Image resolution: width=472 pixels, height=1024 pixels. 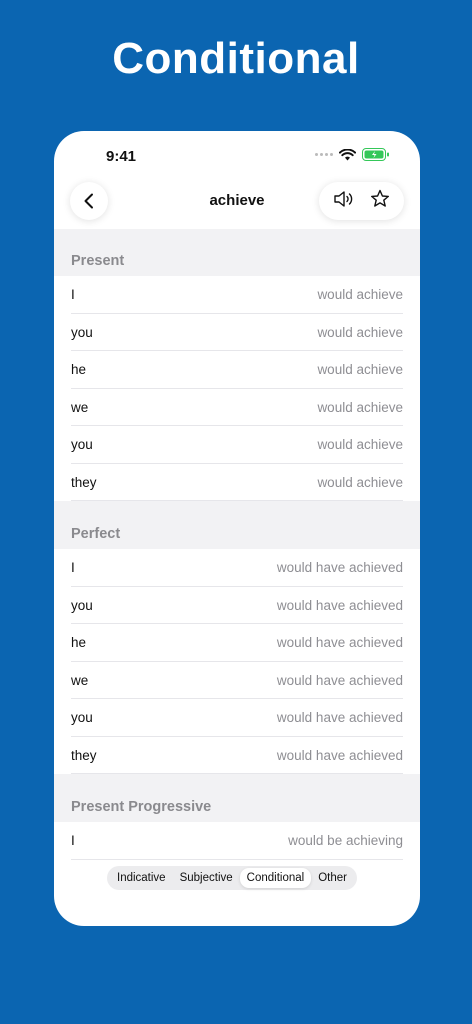 What do you see at coordinates (237, 643) in the screenshot?
I see `table-row: he would have achieved` at bounding box center [237, 643].